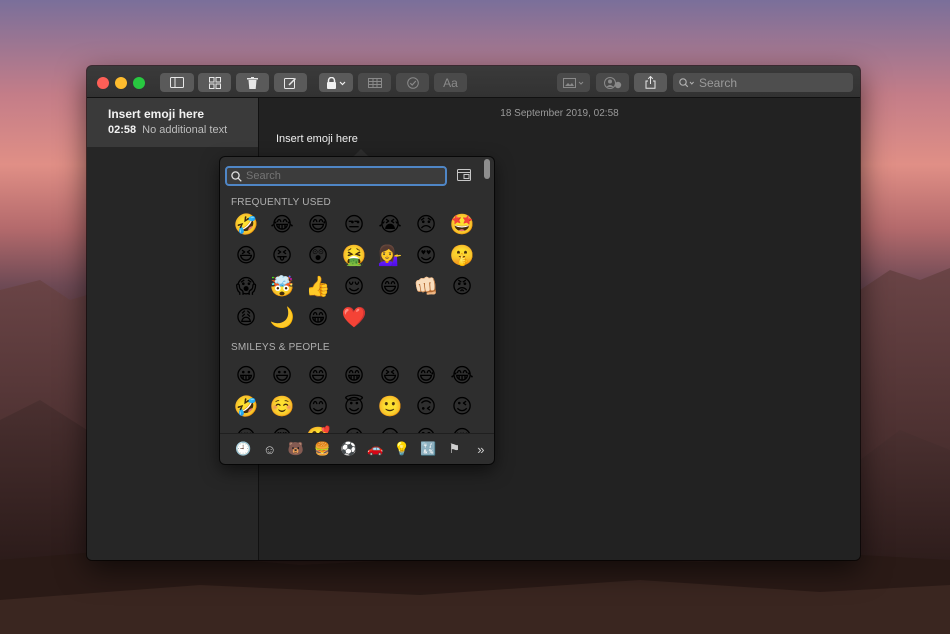 This screenshot has width=950, height=634. I want to click on emoji-search-field, so click(336, 176).